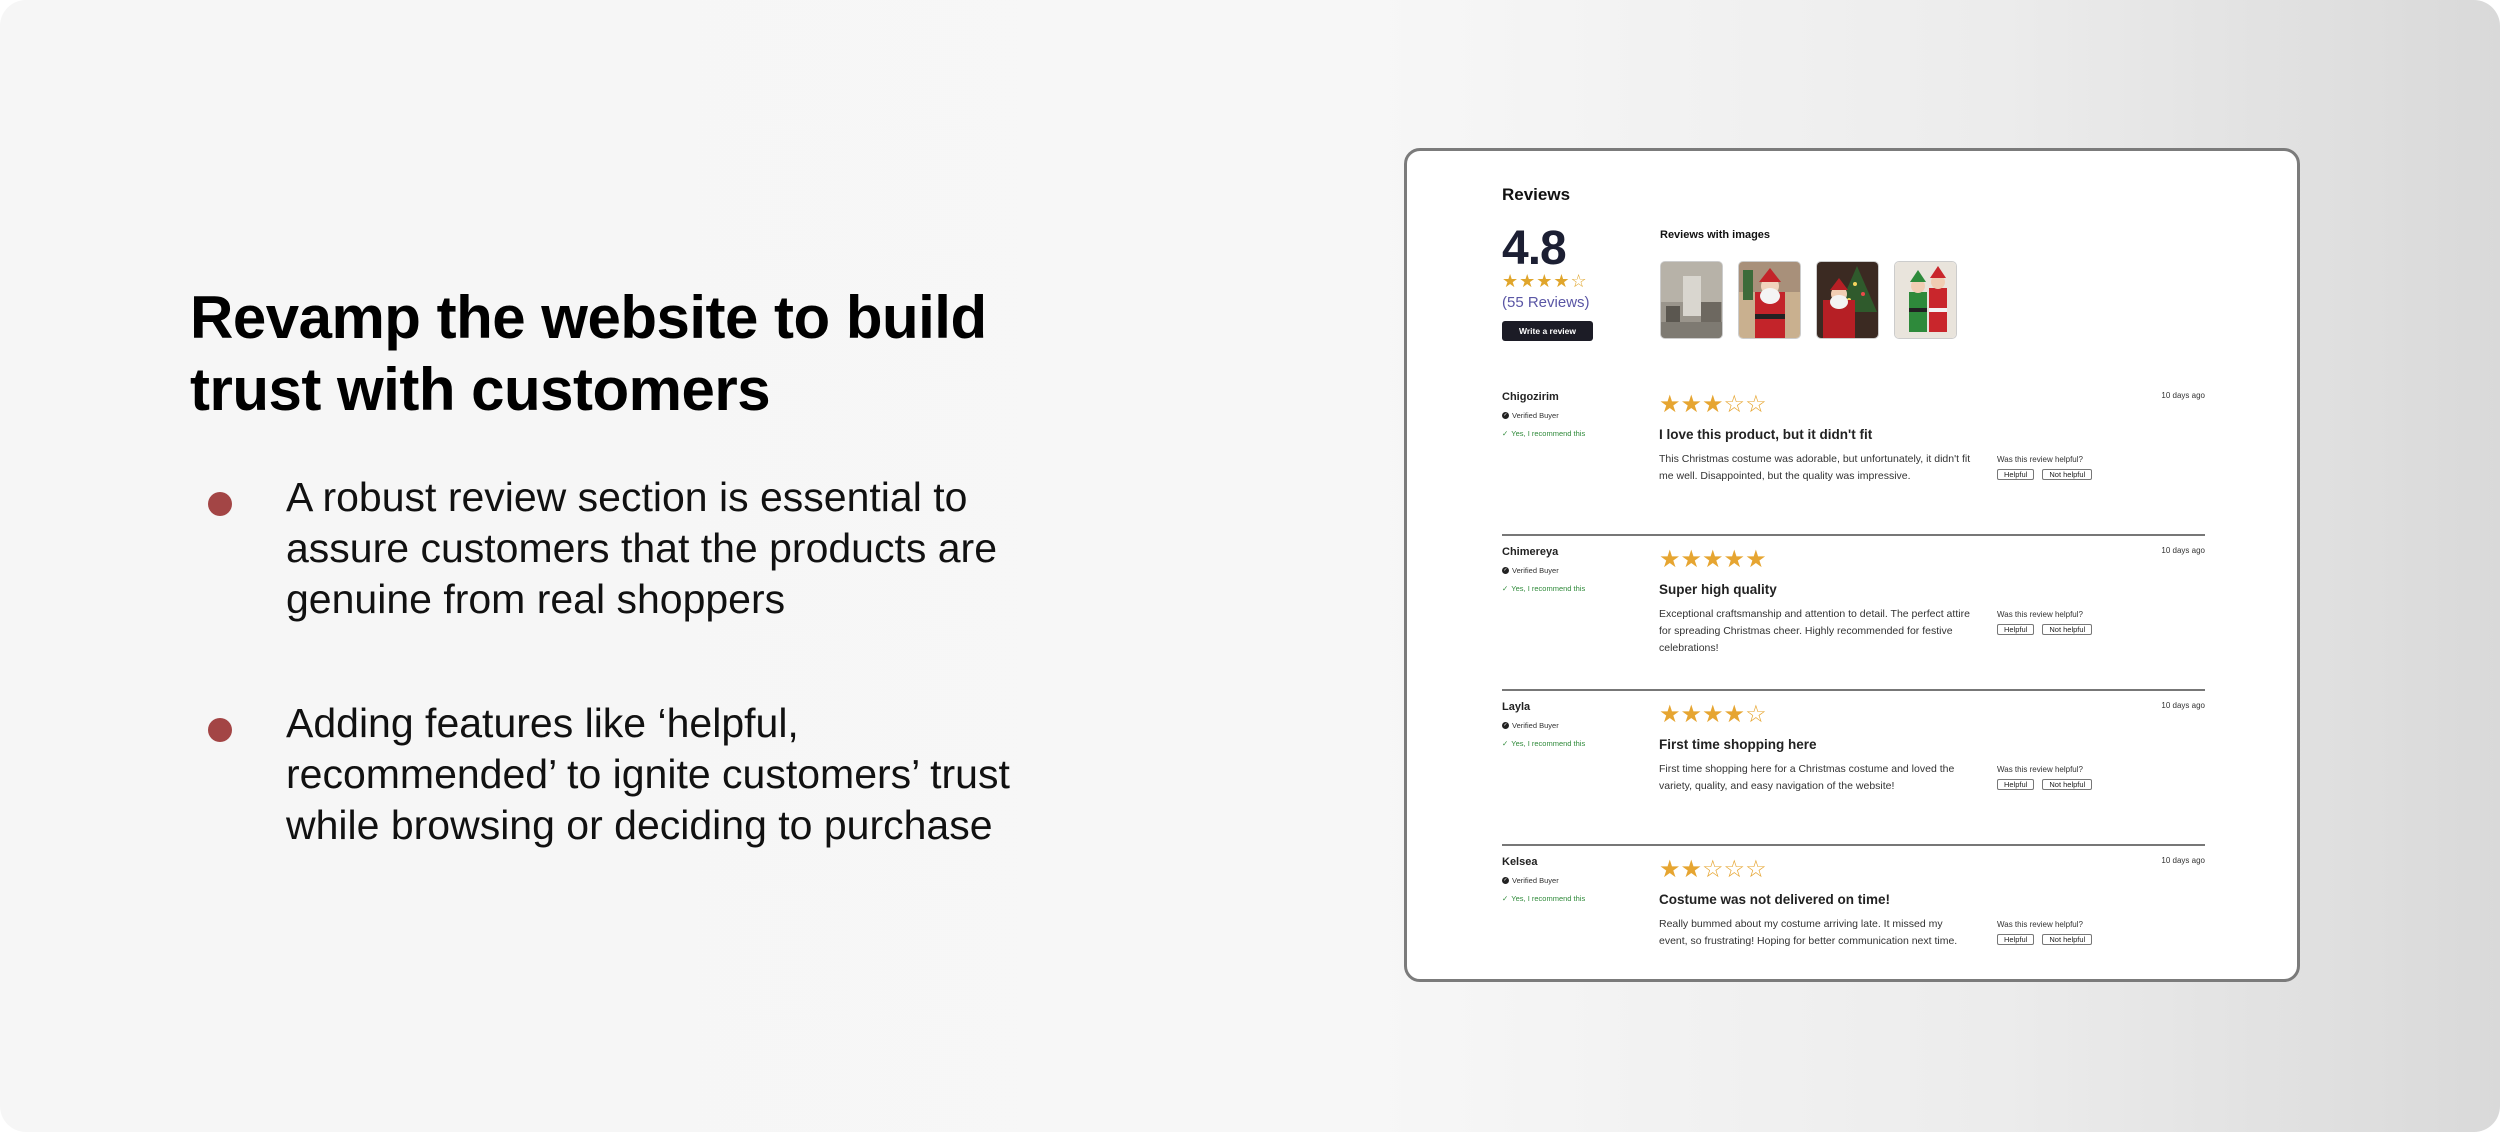 The image size is (2500, 1132). I want to click on review-image-thumbnails, so click(1808, 300).